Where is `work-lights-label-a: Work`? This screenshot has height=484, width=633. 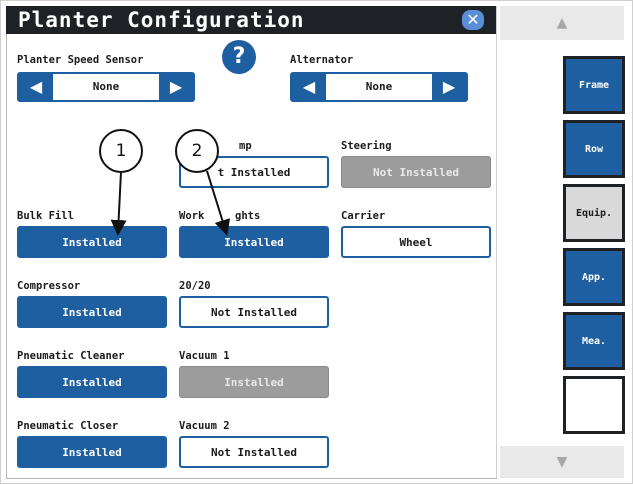 work-lights-label-a: Work is located at coordinates (192, 216).